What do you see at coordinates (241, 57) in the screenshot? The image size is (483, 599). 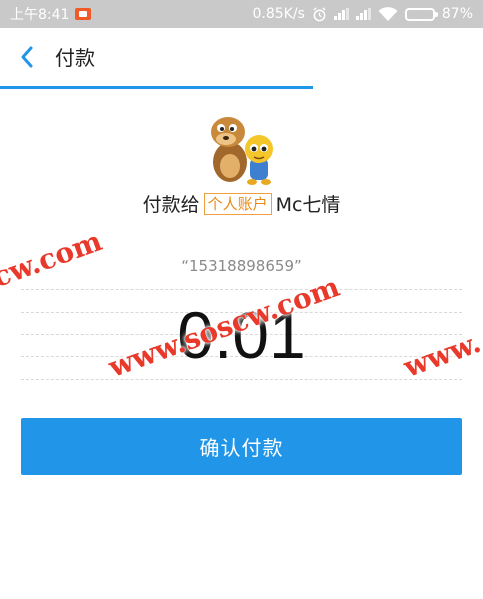 I see `title-bar: 付款` at bounding box center [241, 57].